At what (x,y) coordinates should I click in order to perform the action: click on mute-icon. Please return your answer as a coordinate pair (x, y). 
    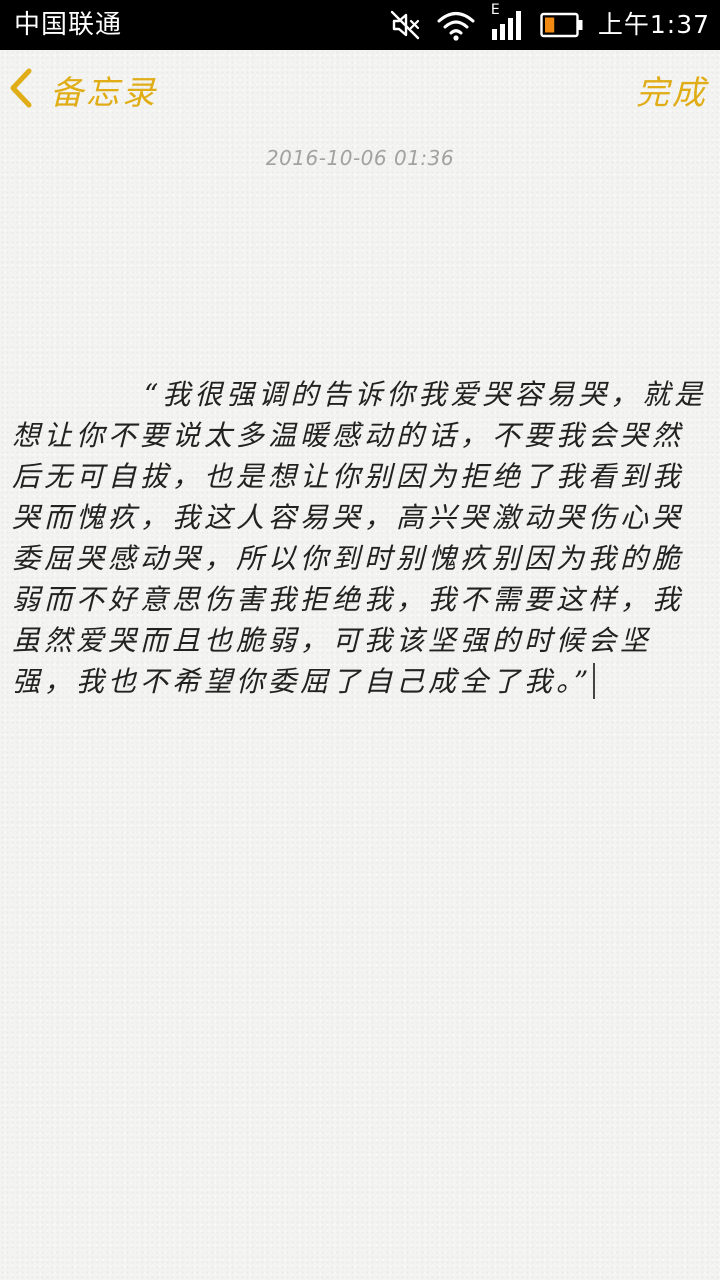
    Looking at the image, I should click on (405, 25).